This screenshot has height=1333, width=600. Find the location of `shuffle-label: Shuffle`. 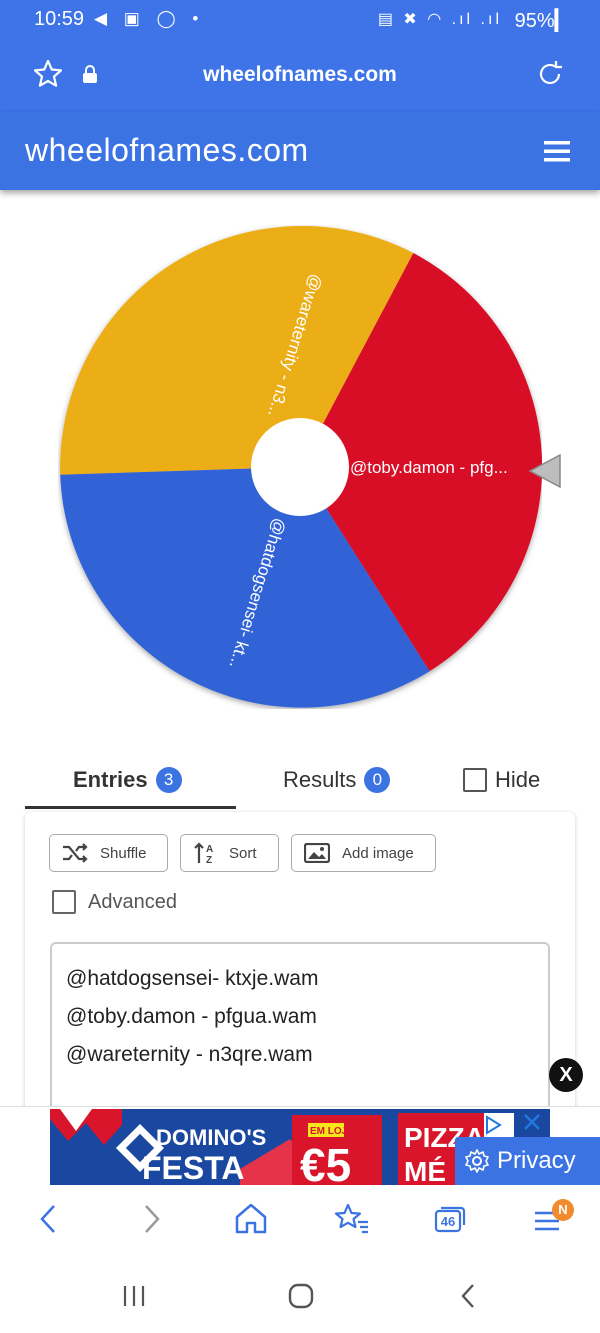

shuffle-label: Shuffle is located at coordinates (123, 853).